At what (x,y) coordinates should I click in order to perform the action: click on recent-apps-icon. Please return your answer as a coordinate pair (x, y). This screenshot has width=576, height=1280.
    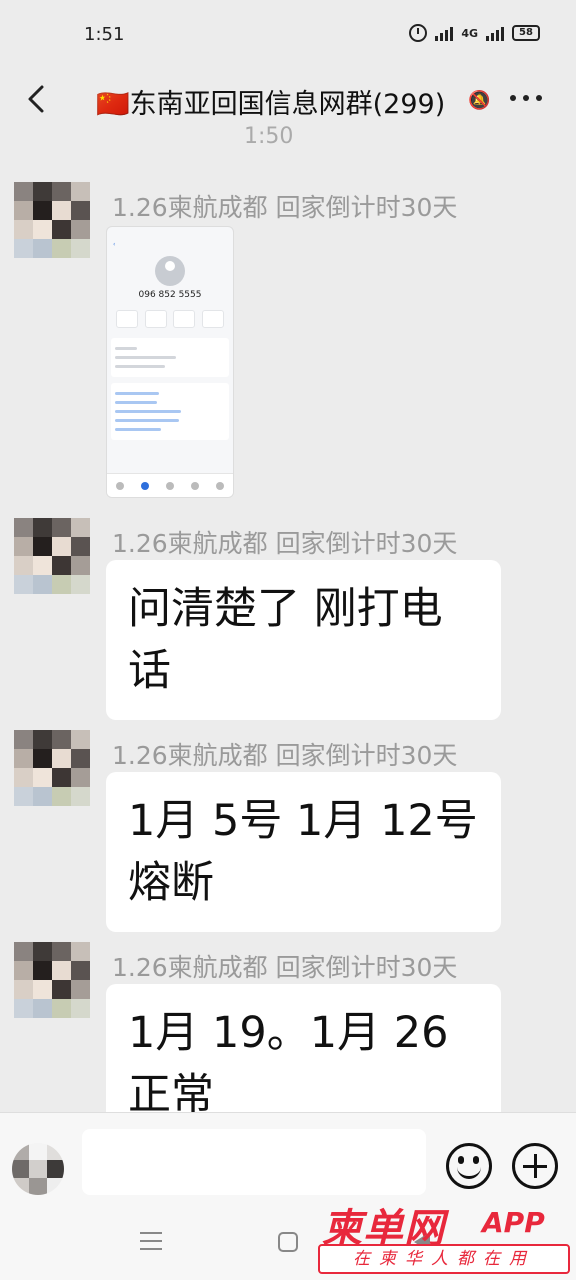
    Looking at the image, I should click on (151, 1241).